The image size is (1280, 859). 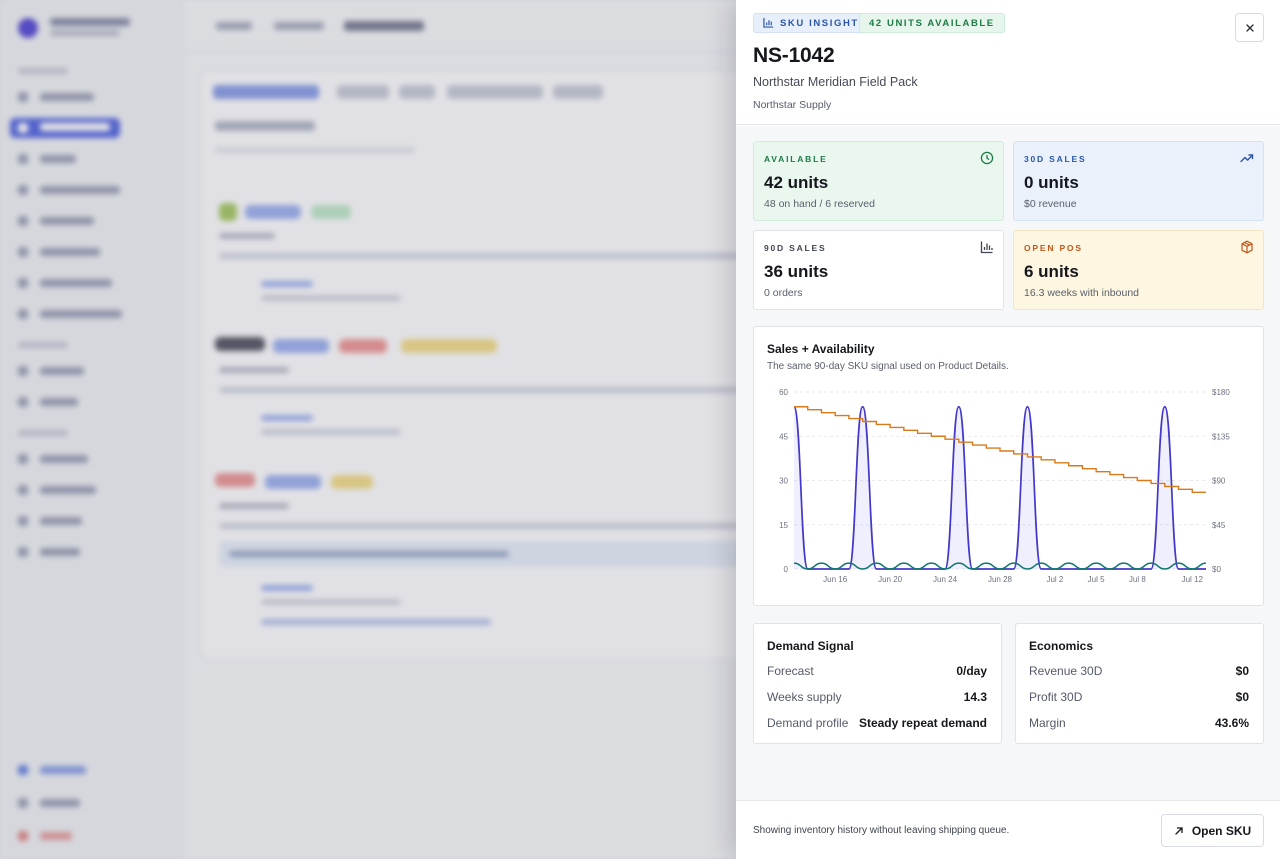 I want to click on sku-insight-label: SKU INSIGHT, so click(x=819, y=23).